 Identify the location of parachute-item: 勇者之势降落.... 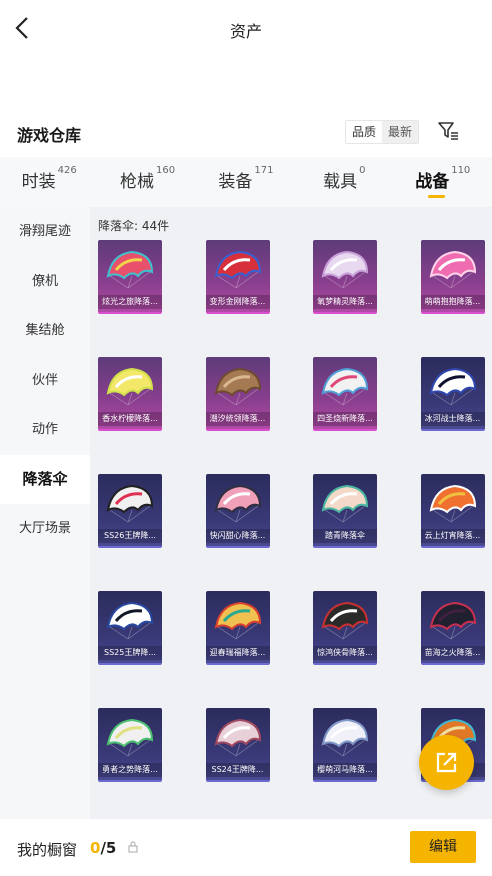
(130, 745).